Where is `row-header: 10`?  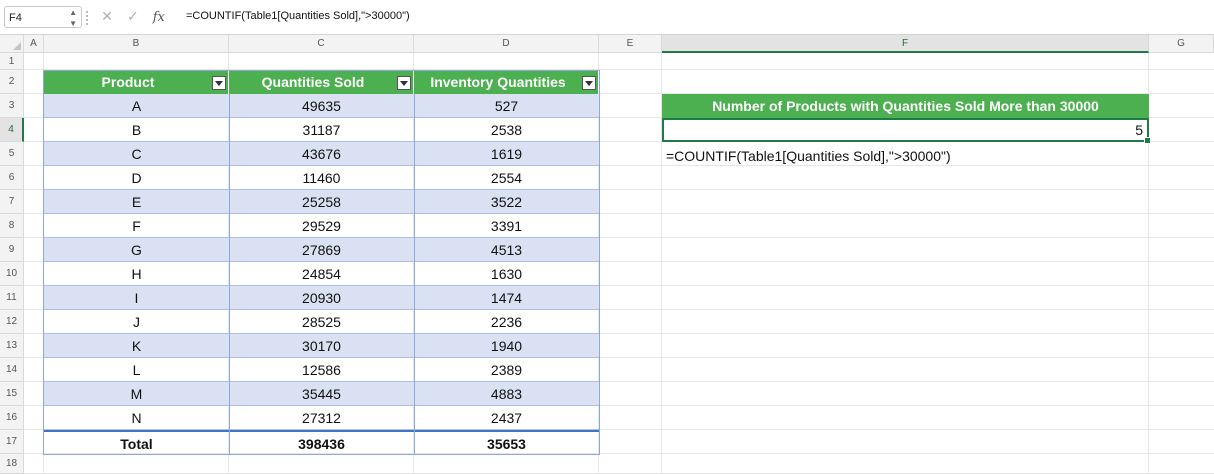
row-header: 10 is located at coordinates (12, 274).